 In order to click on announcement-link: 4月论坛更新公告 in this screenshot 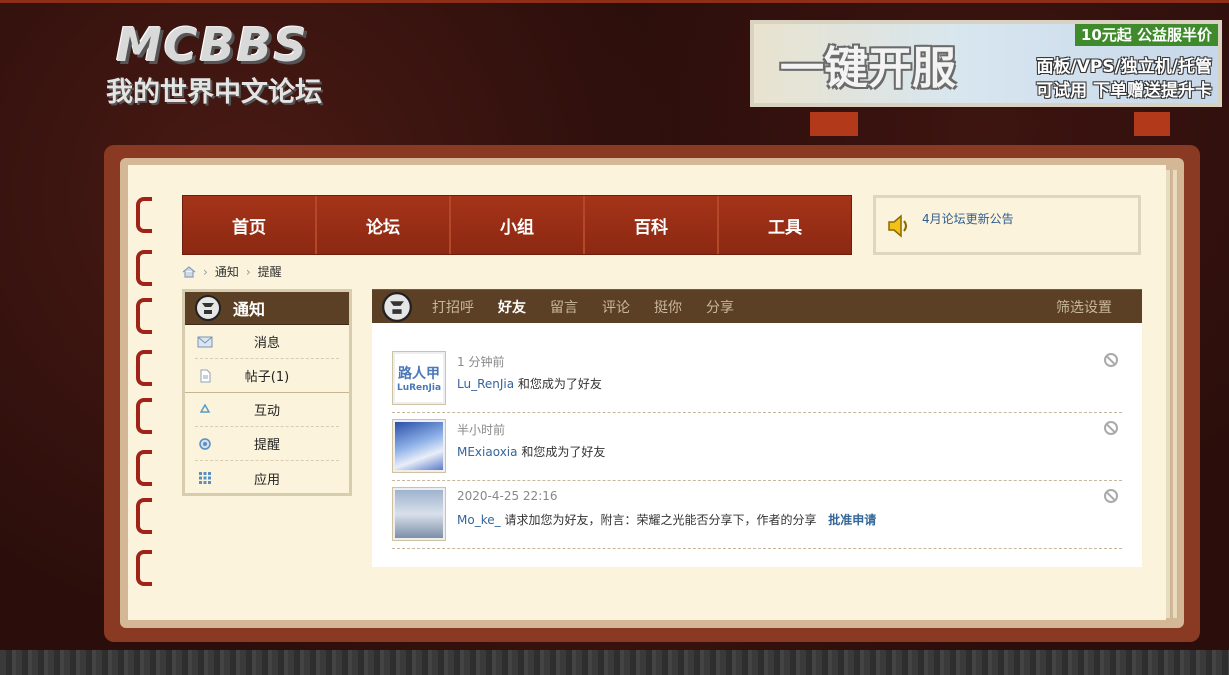, I will do `click(968, 218)`.